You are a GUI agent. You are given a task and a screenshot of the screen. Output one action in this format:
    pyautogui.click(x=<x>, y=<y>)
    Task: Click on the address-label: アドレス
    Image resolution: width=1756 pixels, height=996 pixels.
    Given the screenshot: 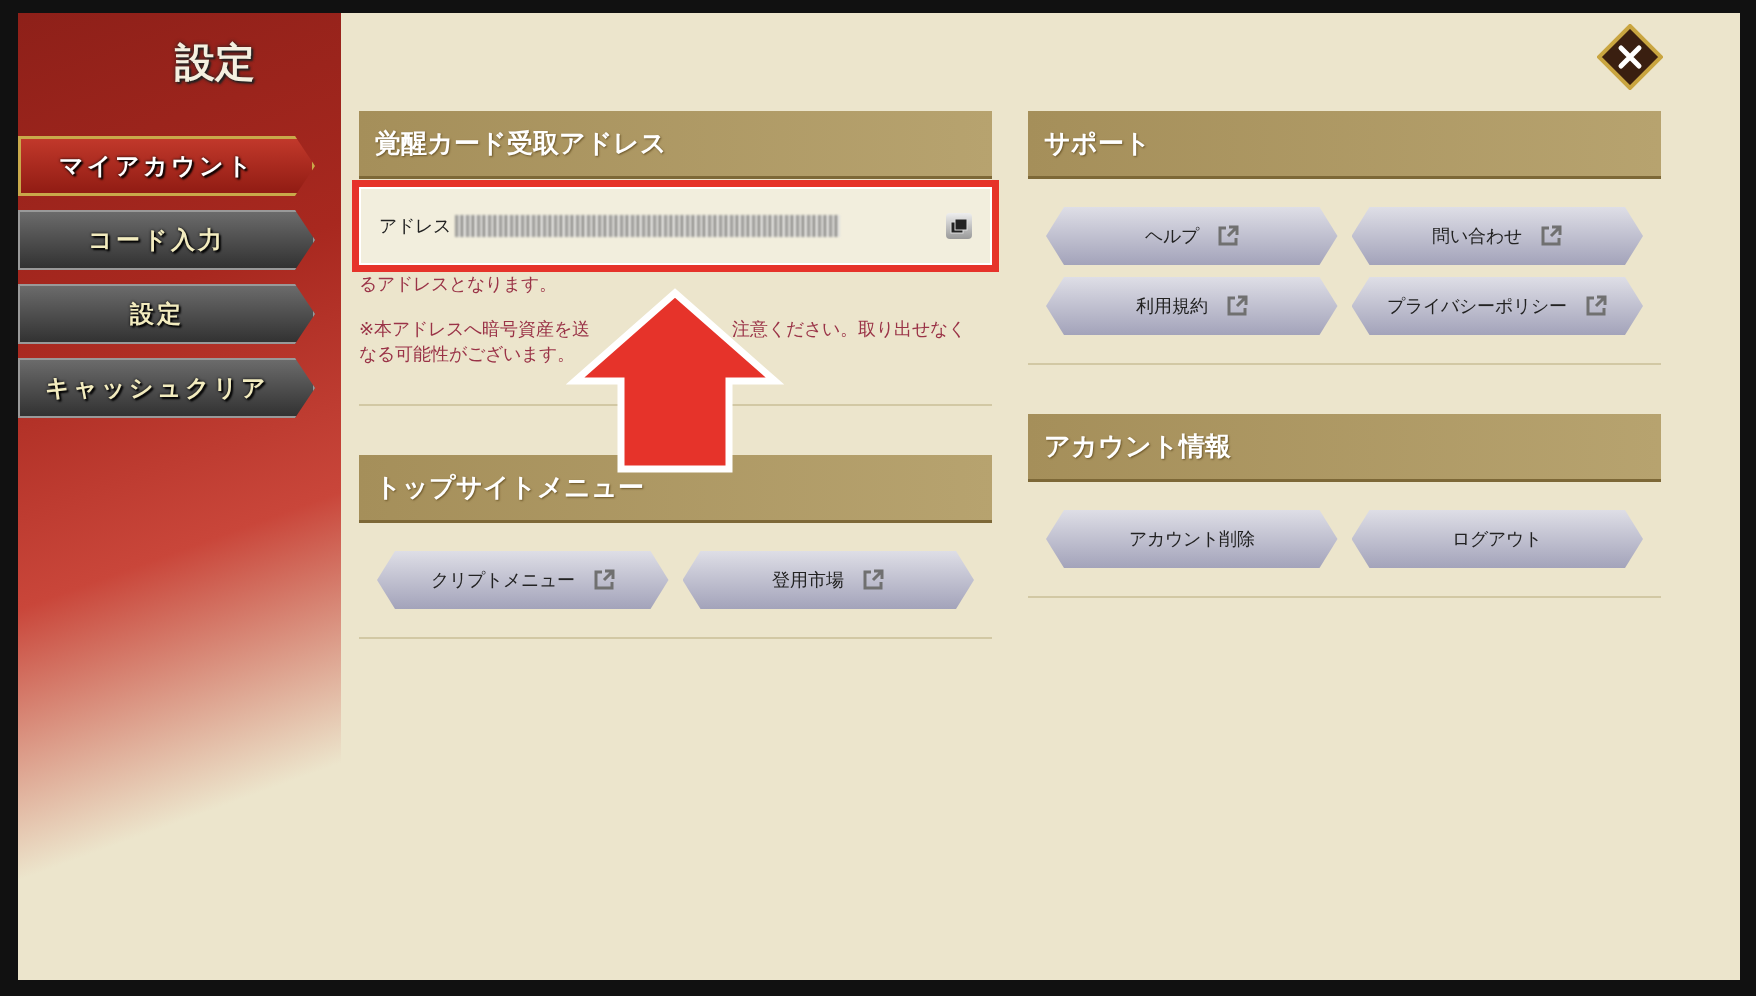 What is the action you would take?
    pyautogui.click(x=415, y=226)
    